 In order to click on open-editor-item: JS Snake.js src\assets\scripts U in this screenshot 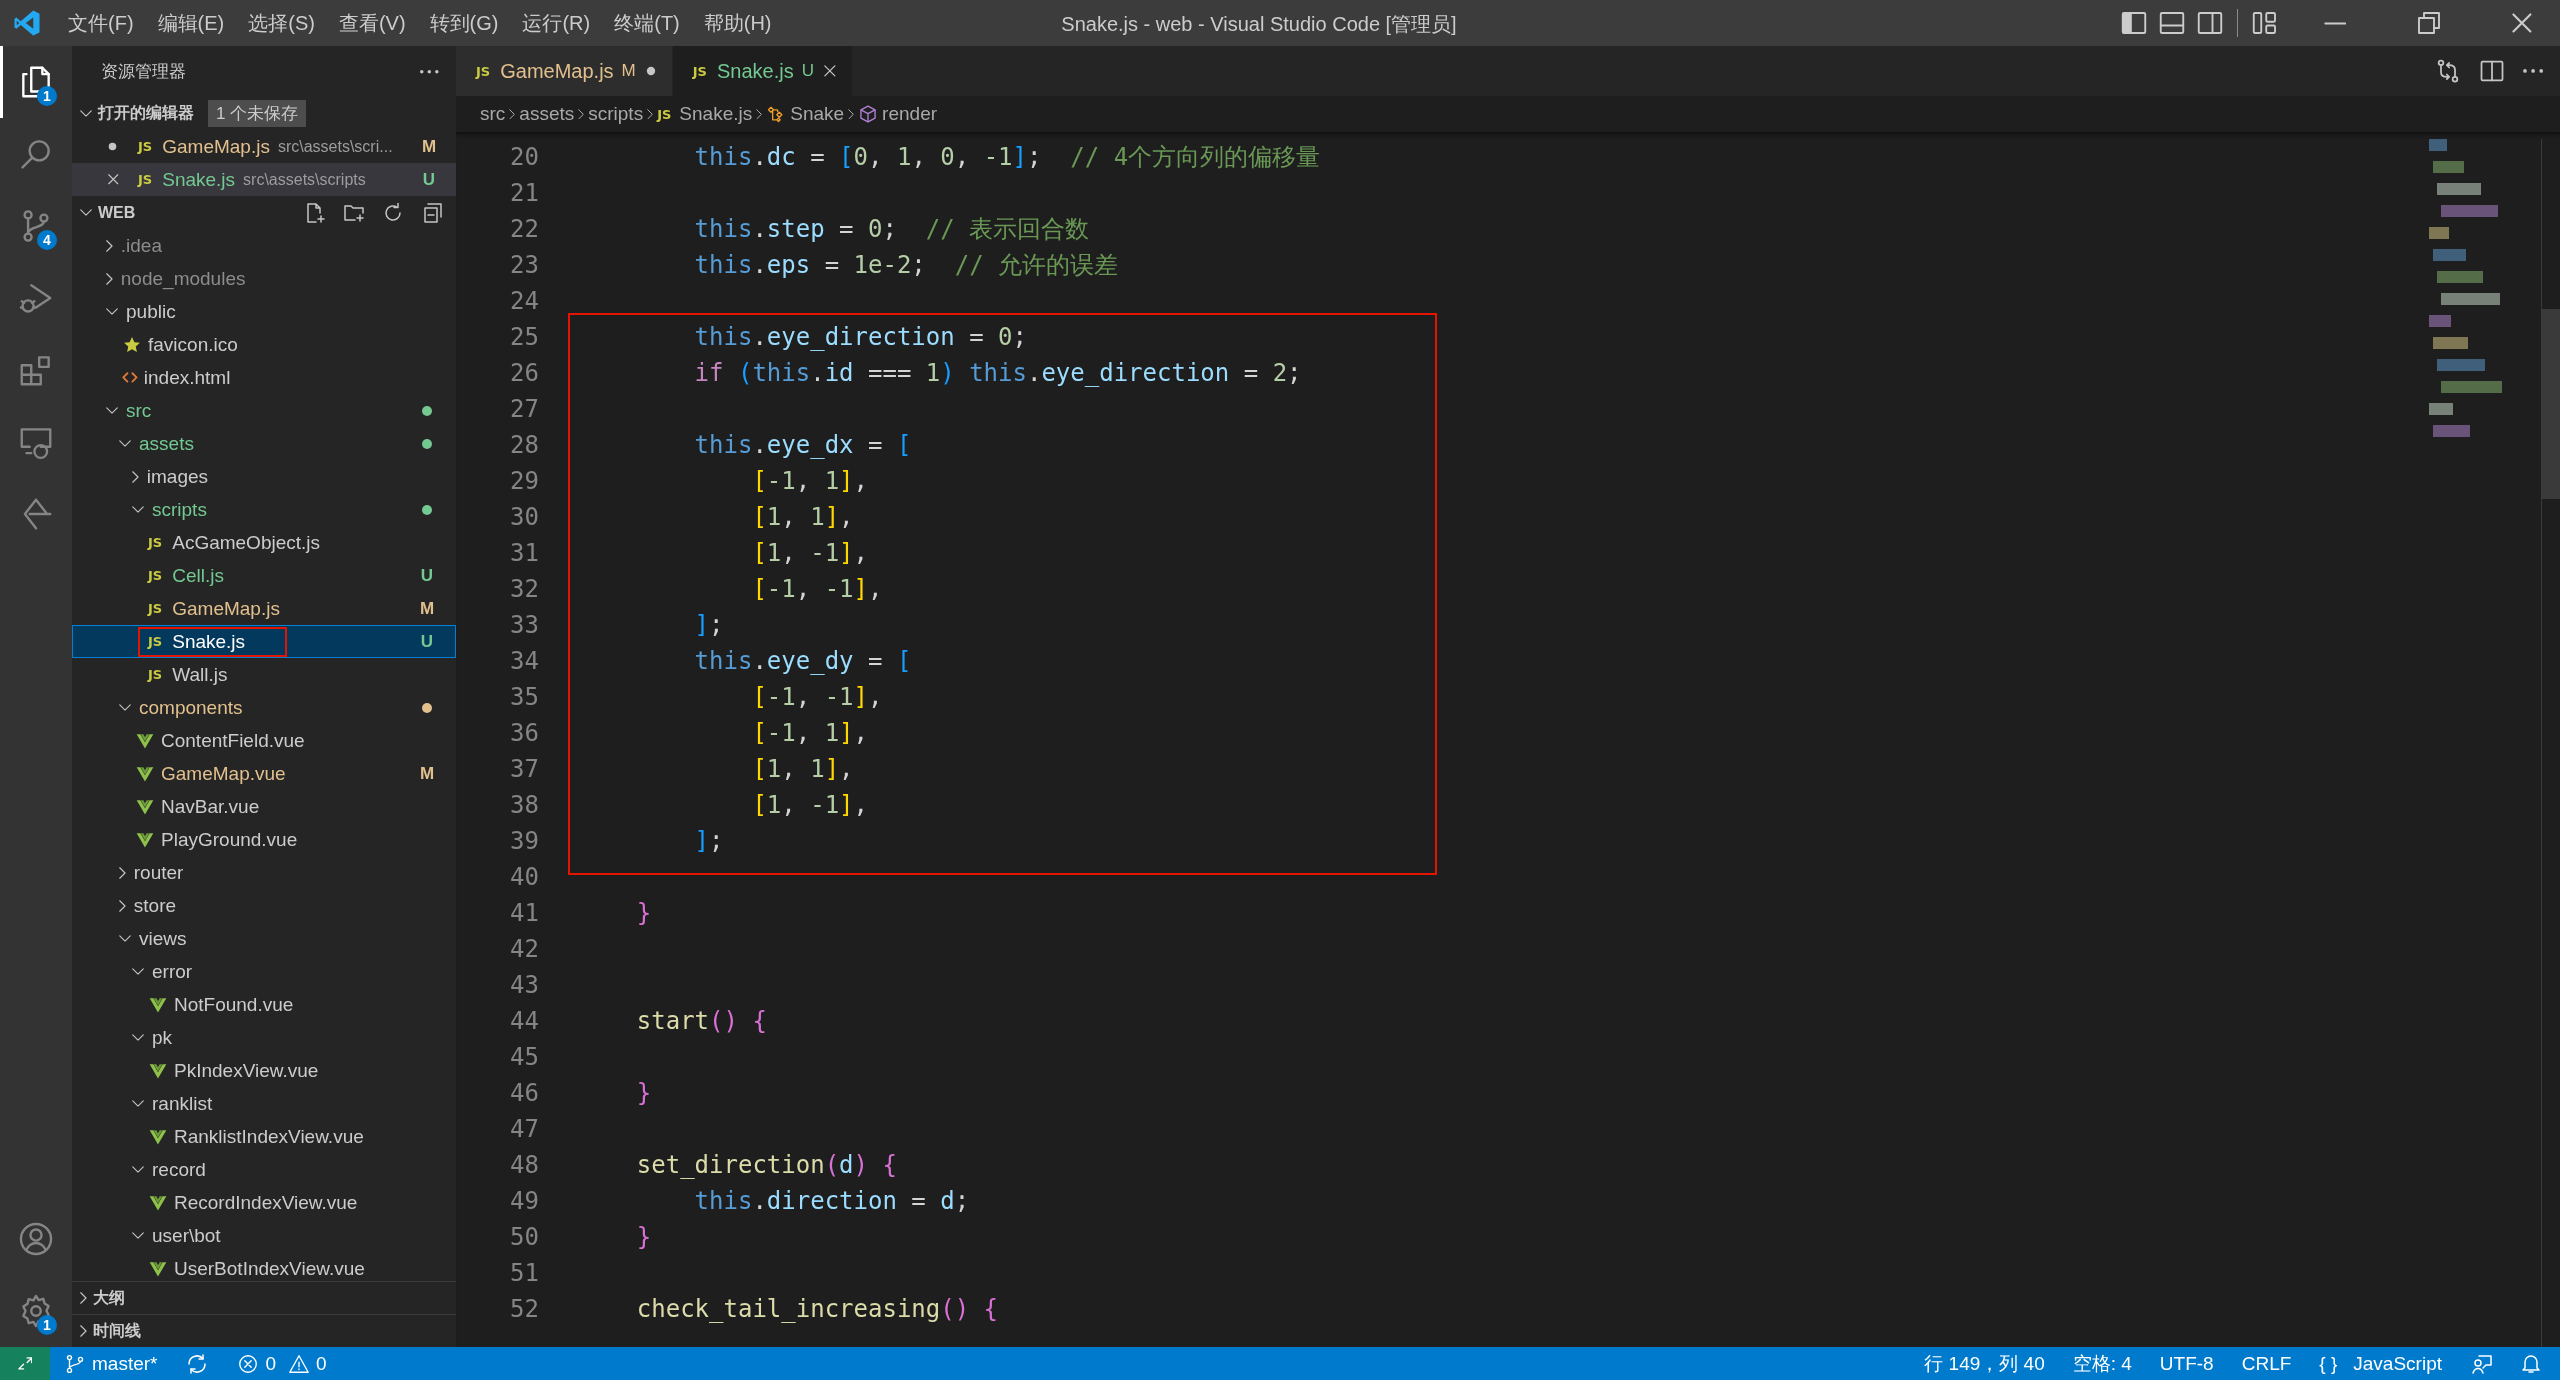, I will do `click(264, 179)`.